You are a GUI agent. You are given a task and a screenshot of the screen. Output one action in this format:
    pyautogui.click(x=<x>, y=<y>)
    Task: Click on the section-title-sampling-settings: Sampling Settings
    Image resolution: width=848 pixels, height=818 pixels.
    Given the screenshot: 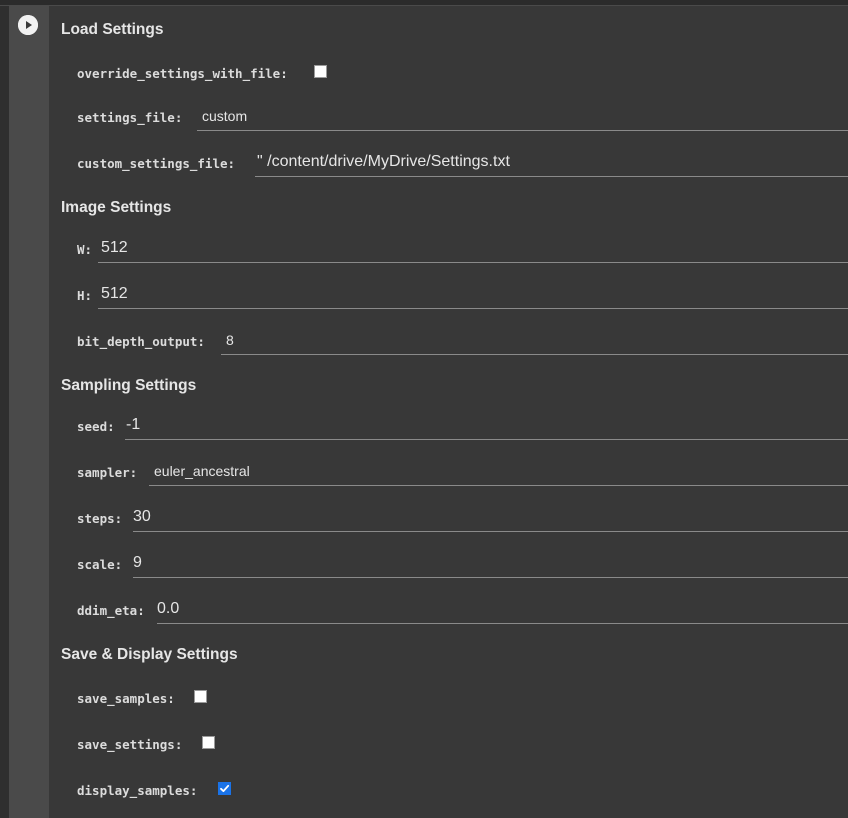 What is the action you would take?
    pyautogui.click(x=129, y=385)
    